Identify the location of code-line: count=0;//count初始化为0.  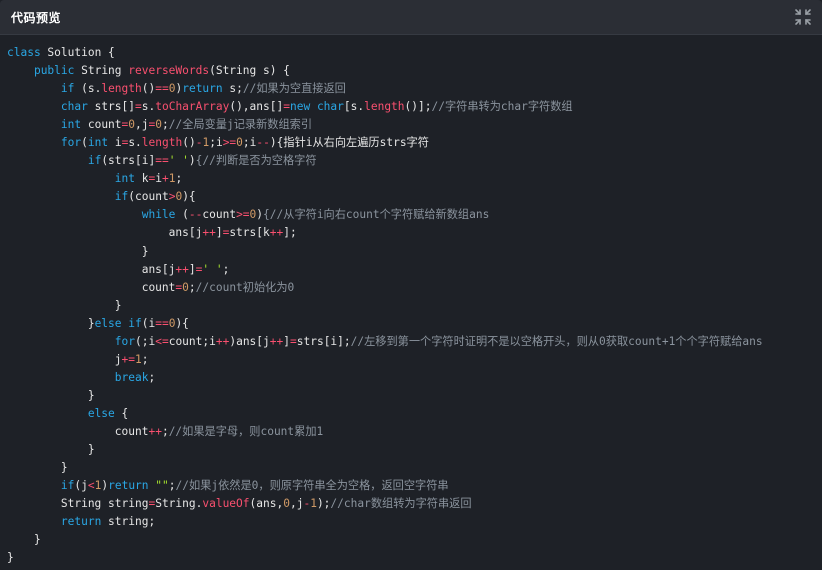
(385, 288).